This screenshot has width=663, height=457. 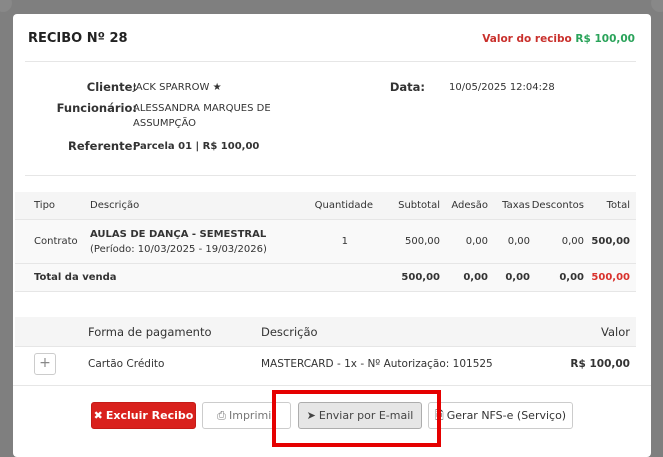 I want to click on referente-value: Parcela 01 | R$ 100,00, so click(x=196, y=146).